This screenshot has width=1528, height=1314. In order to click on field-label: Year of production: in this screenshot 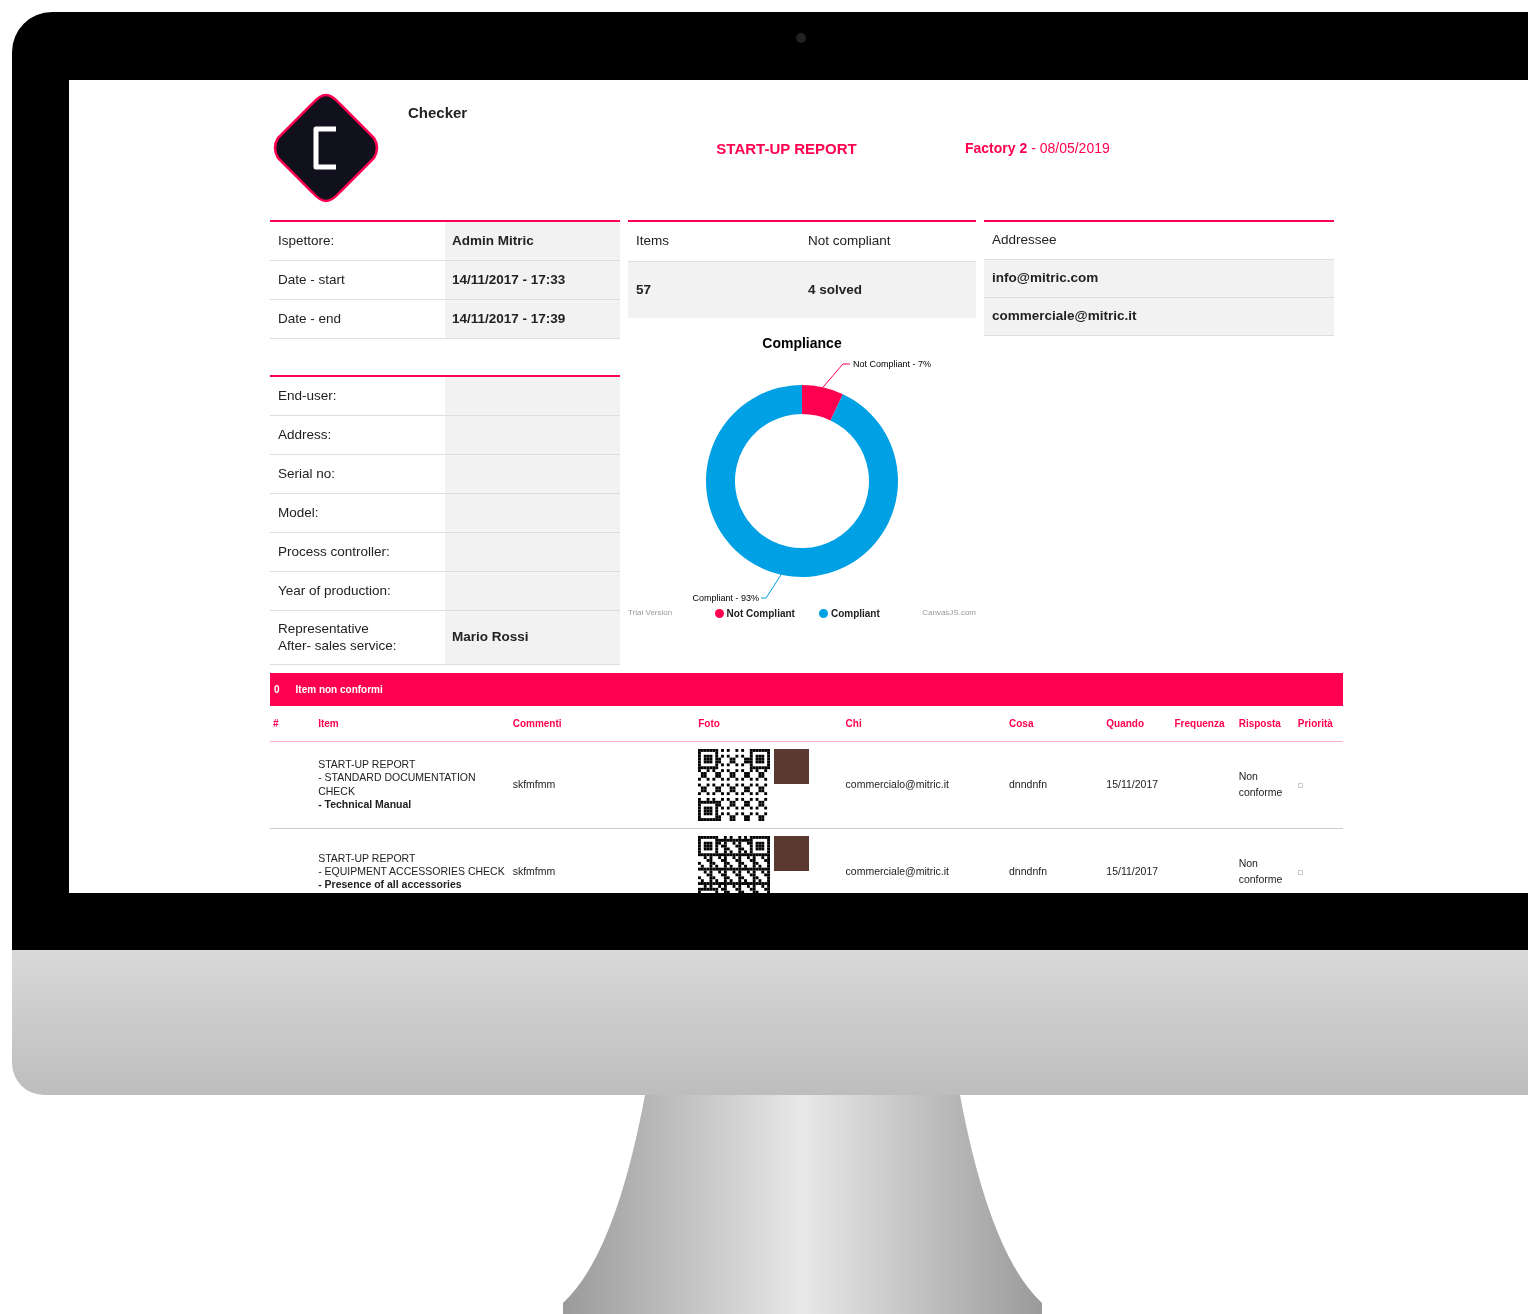, I will do `click(334, 590)`.